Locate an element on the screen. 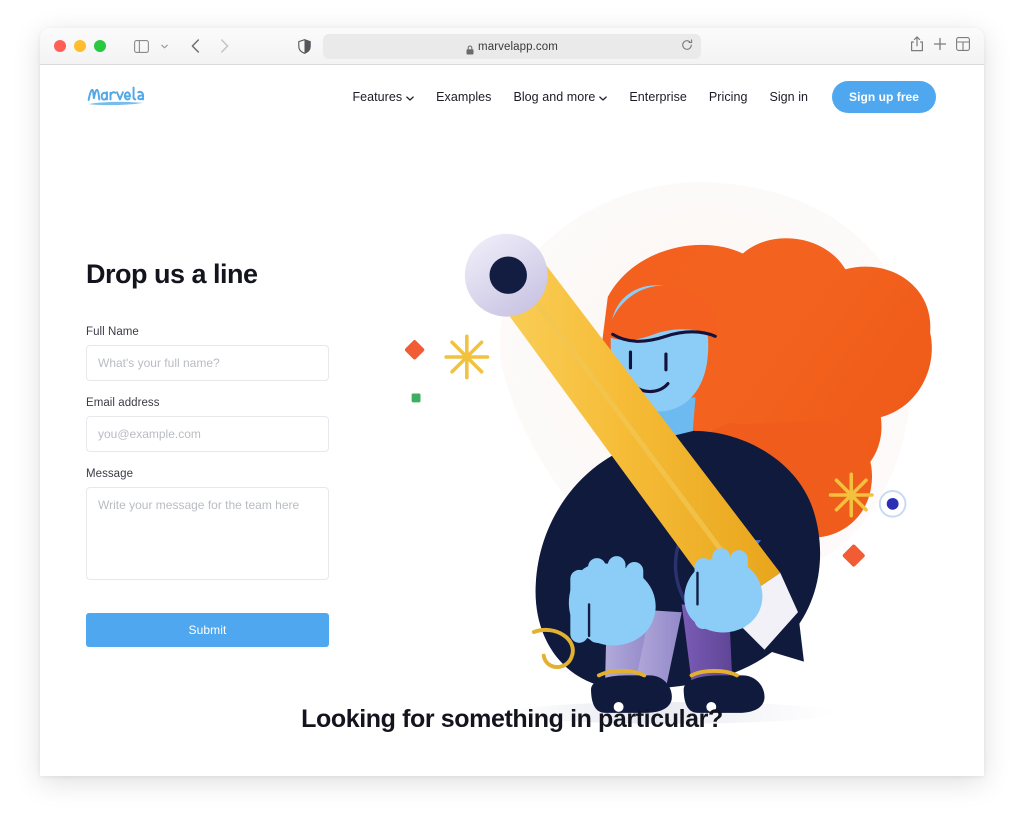 The image size is (1024, 829). lock-icon is located at coordinates (470, 48).